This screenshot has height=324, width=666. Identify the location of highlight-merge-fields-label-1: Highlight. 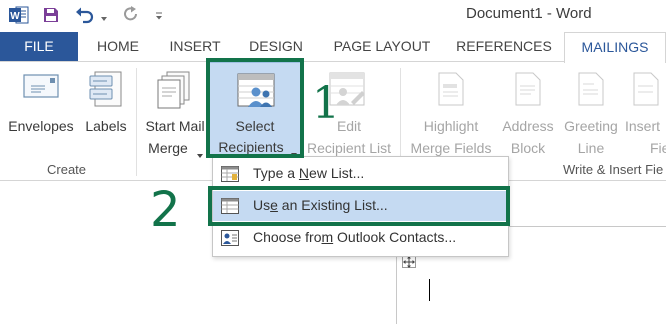
(451, 126).